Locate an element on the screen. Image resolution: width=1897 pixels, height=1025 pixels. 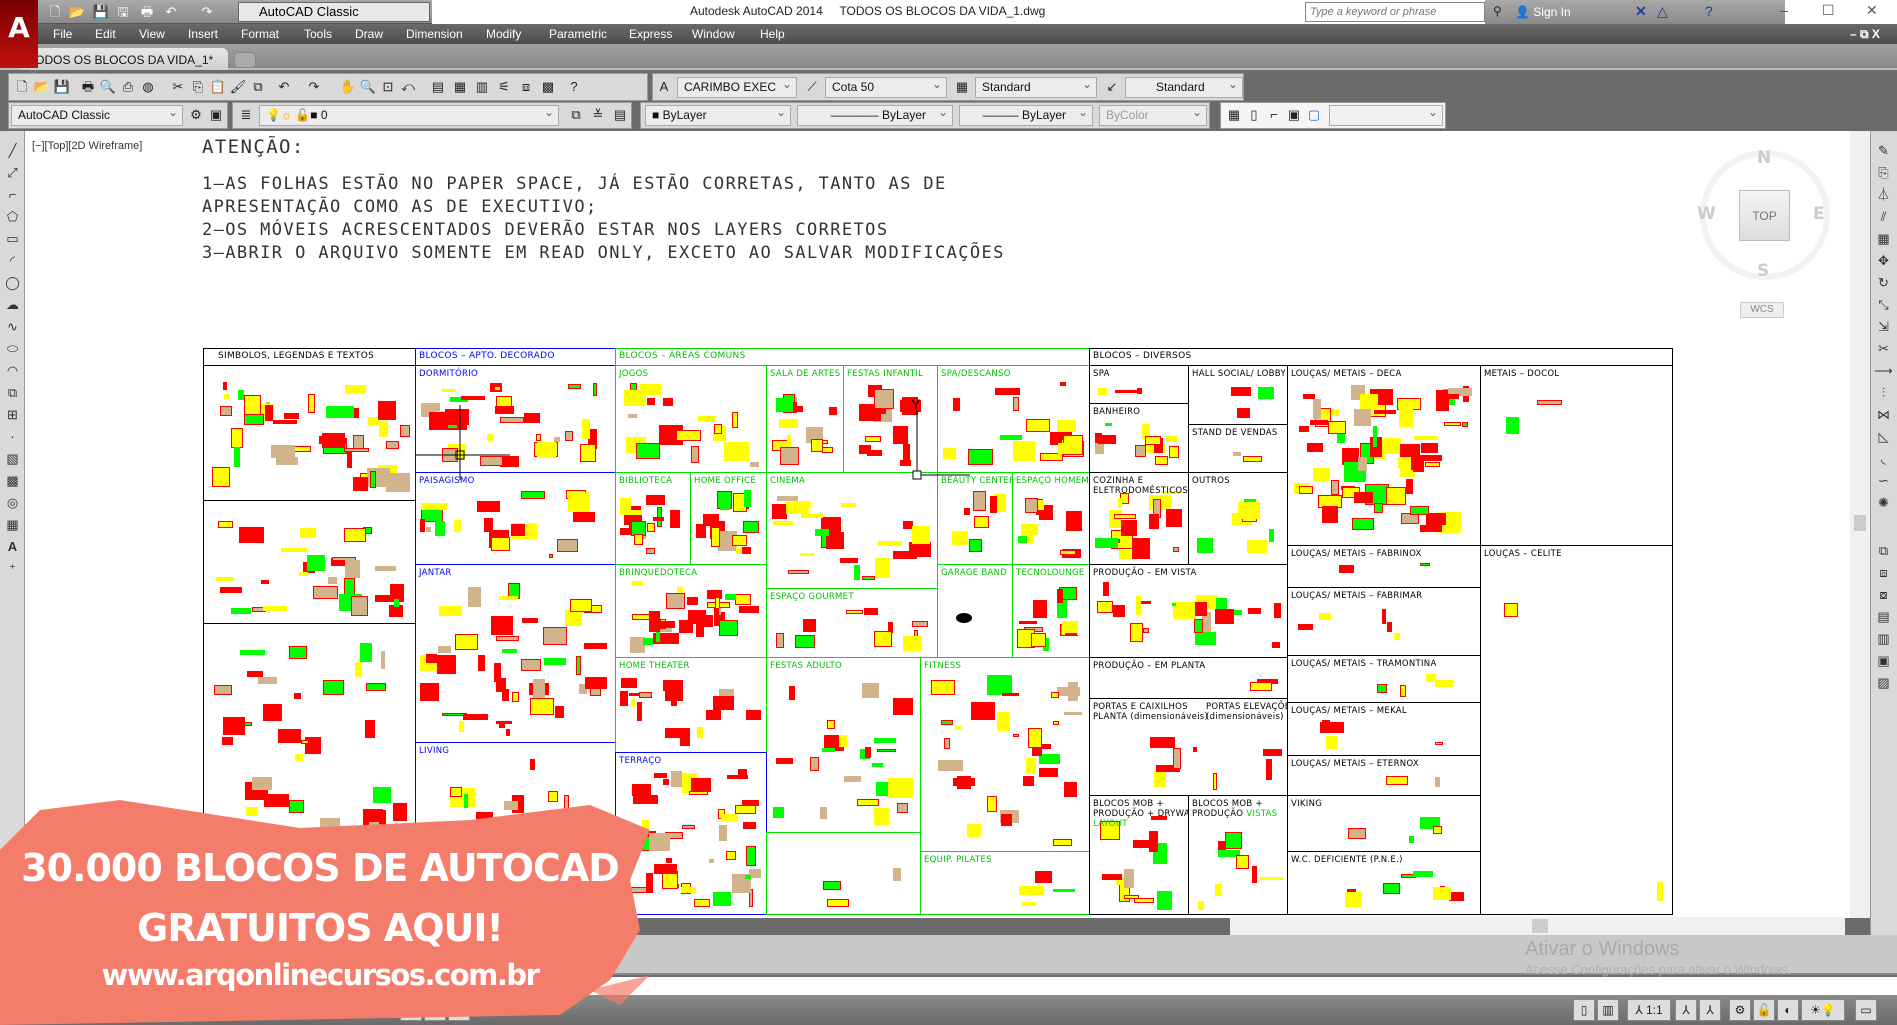
search-input is located at coordinates (1395, 12).